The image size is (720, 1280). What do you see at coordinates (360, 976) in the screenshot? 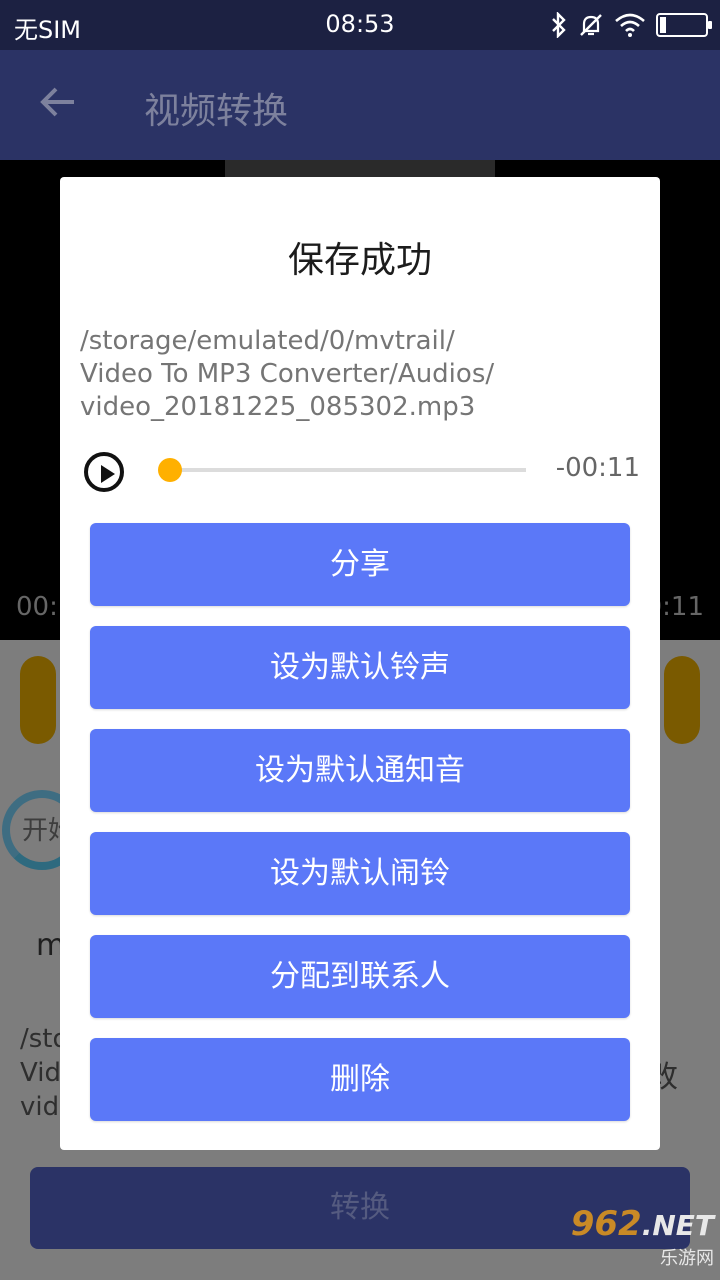
I see `assign-contact-button: 分配到联系人` at bounding box center [360, 976].